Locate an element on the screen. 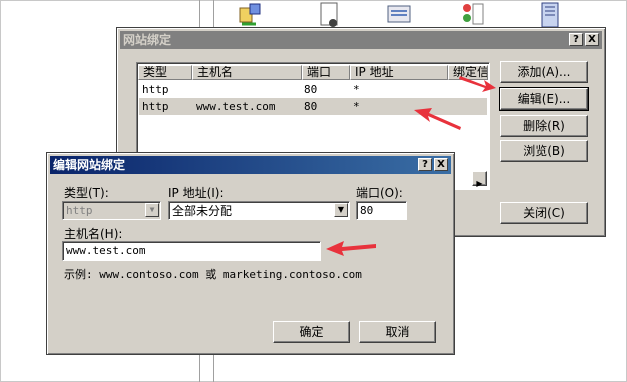 The height and width of the screenshot is (382, 627). dialog-title: 编辑网站绑定 is located at coordinates (89, 165).